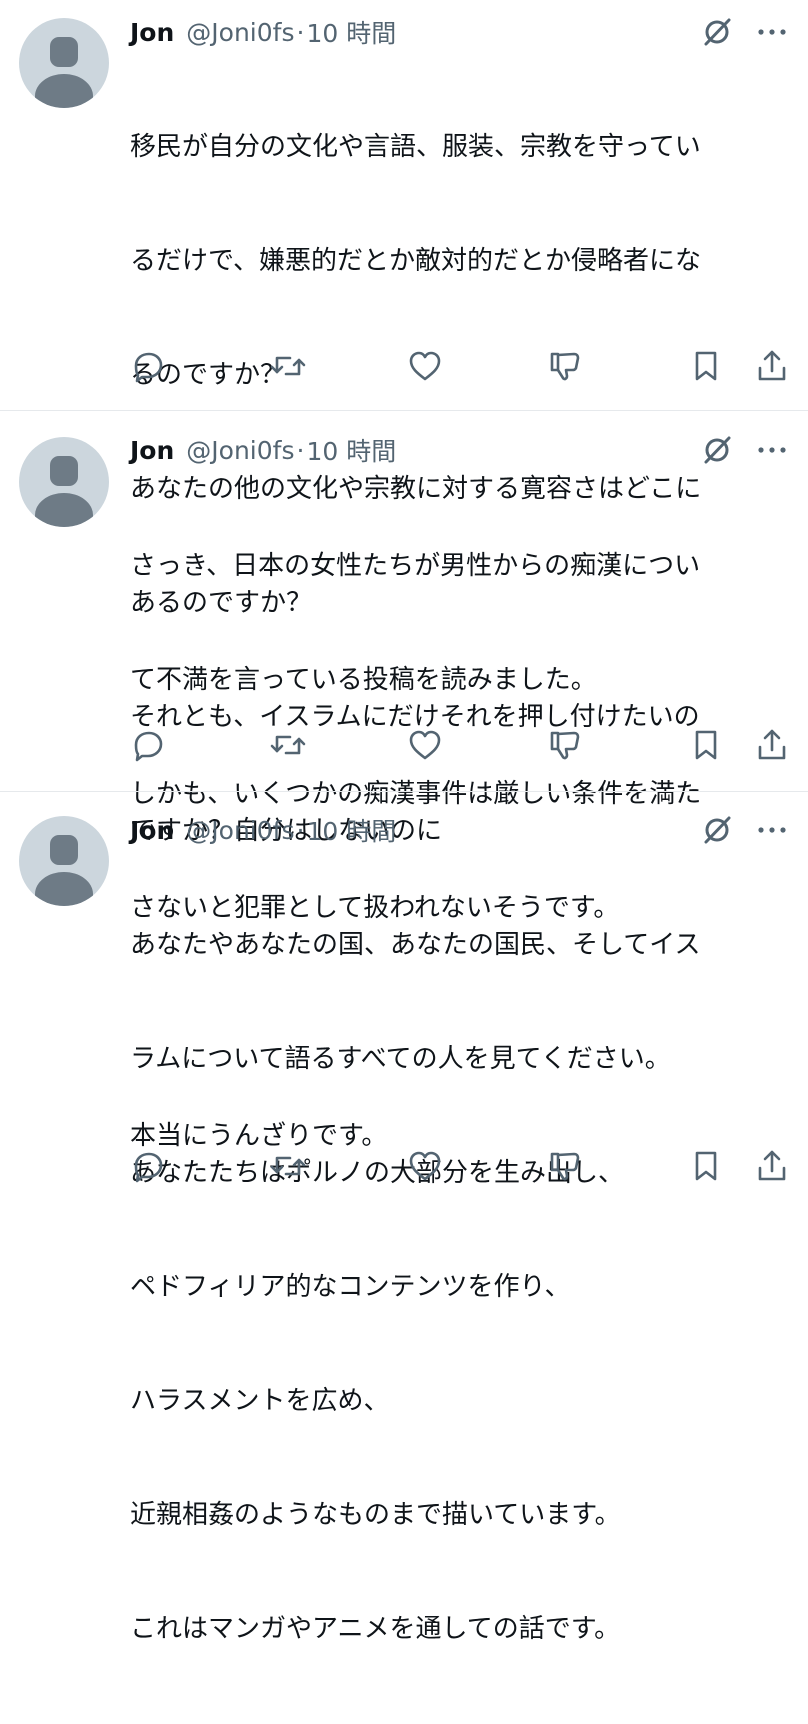 The height and width of the screenshot is (1724, 808). What do you see at coordinates (350, 1287) in the screenshot?
I see `tweet-text-line: ペドフィリア的なコンテンツを作り、` at bounding box center [350, 1287].